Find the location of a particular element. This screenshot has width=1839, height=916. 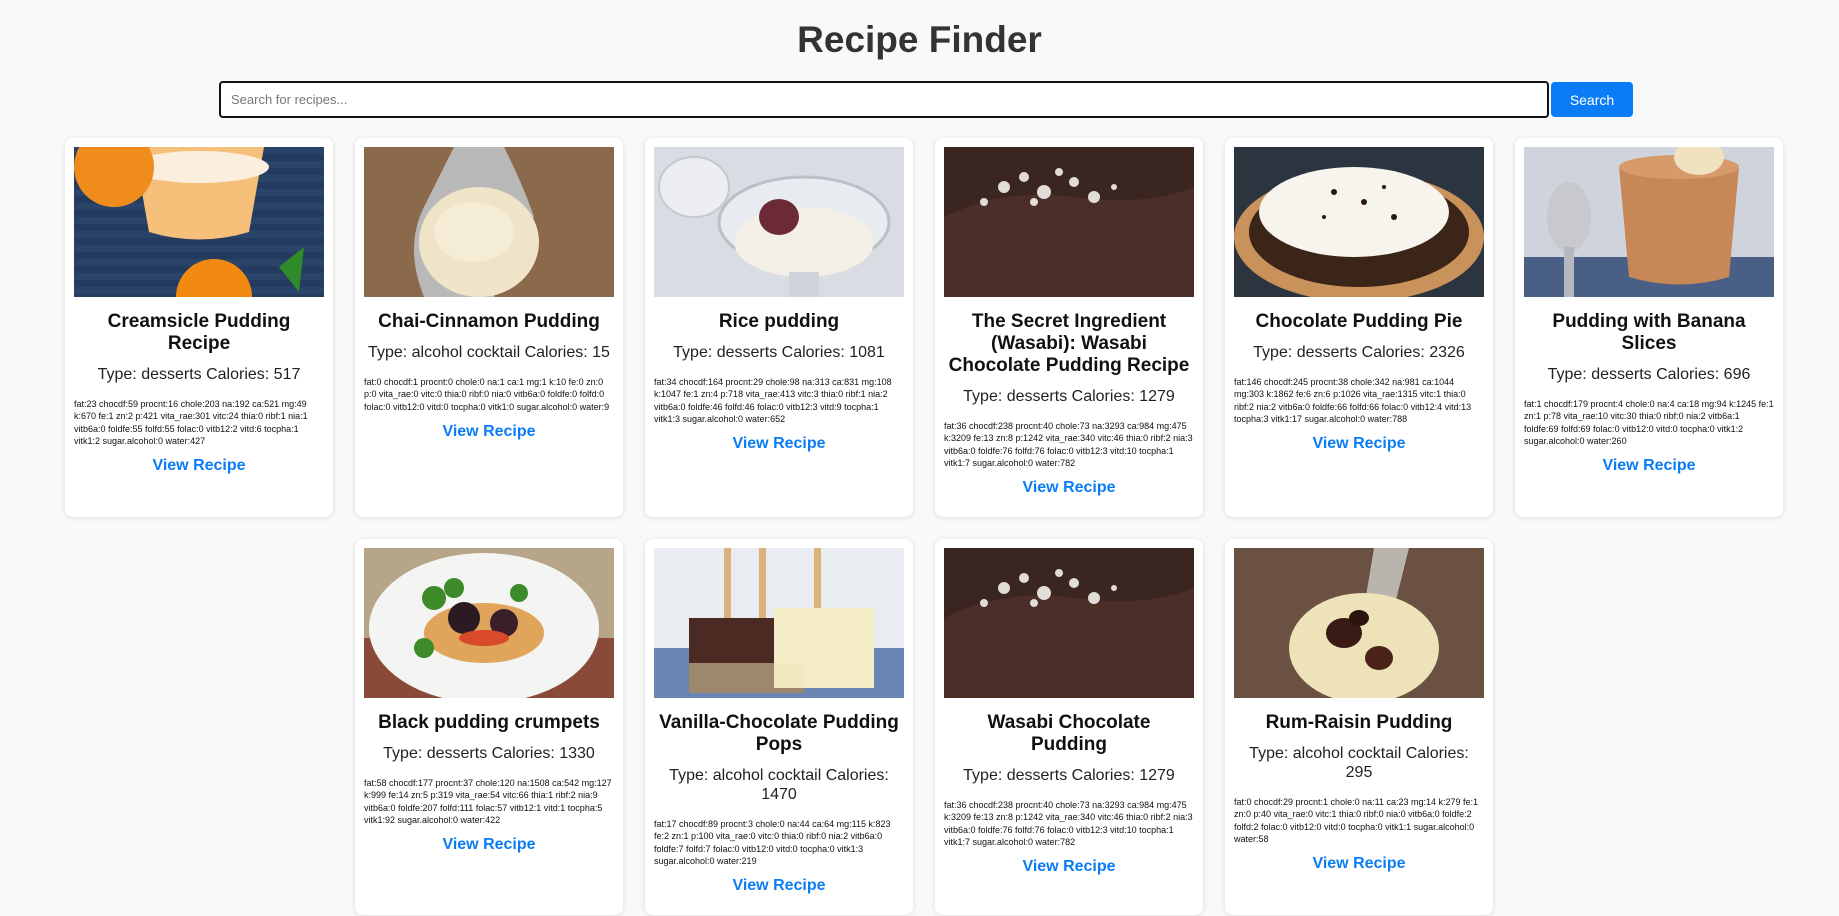

page-title: Recipe Finder is located at coordinates (919, 39).